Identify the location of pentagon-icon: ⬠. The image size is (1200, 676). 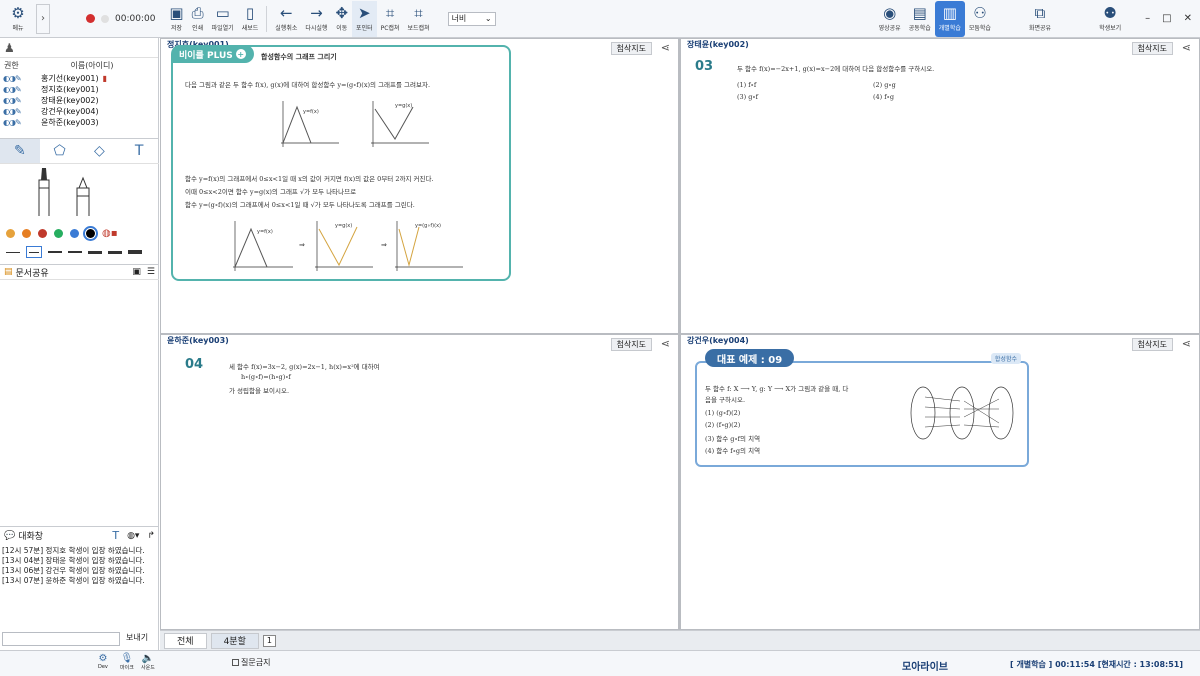
(59, 151).